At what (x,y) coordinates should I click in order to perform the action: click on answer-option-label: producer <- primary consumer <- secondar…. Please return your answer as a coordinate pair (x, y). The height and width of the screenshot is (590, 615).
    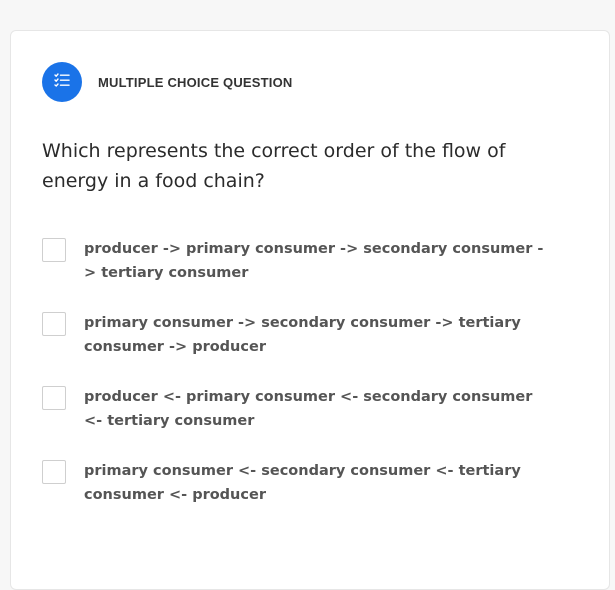
    Looking at the image, I should click on (308, 409).